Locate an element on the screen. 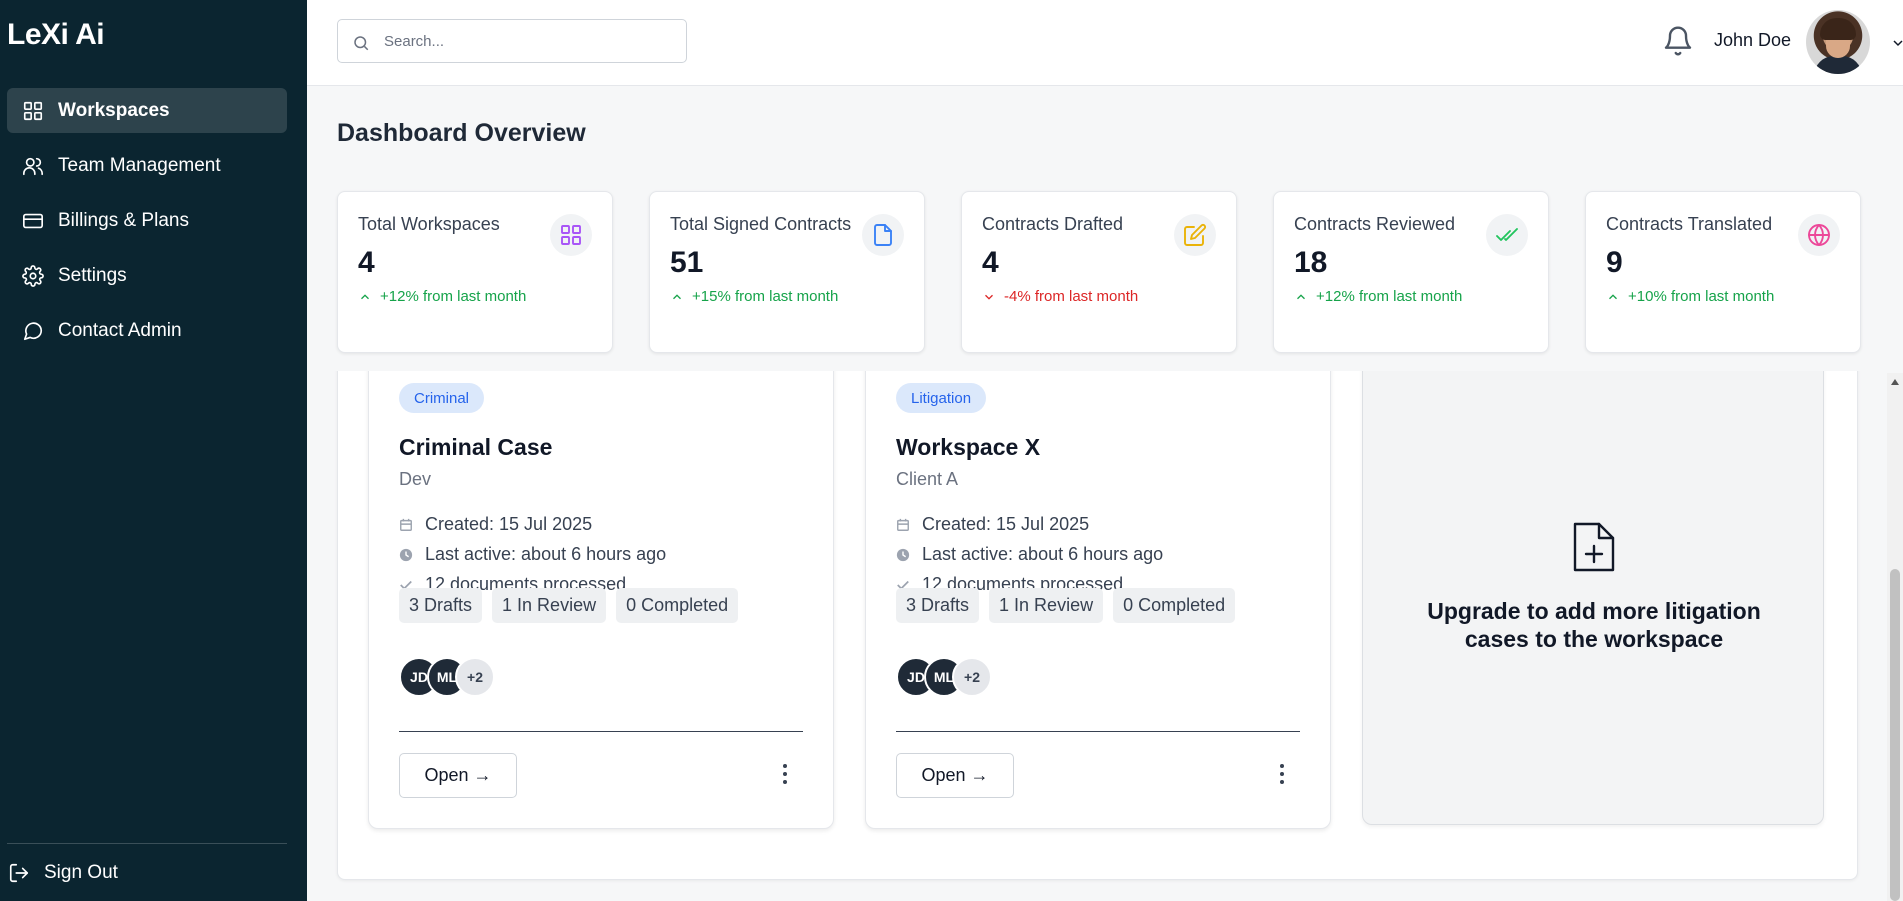 The image size is (1903, 901). workspace-title: Workspace X is located at coordinates (968, 447).